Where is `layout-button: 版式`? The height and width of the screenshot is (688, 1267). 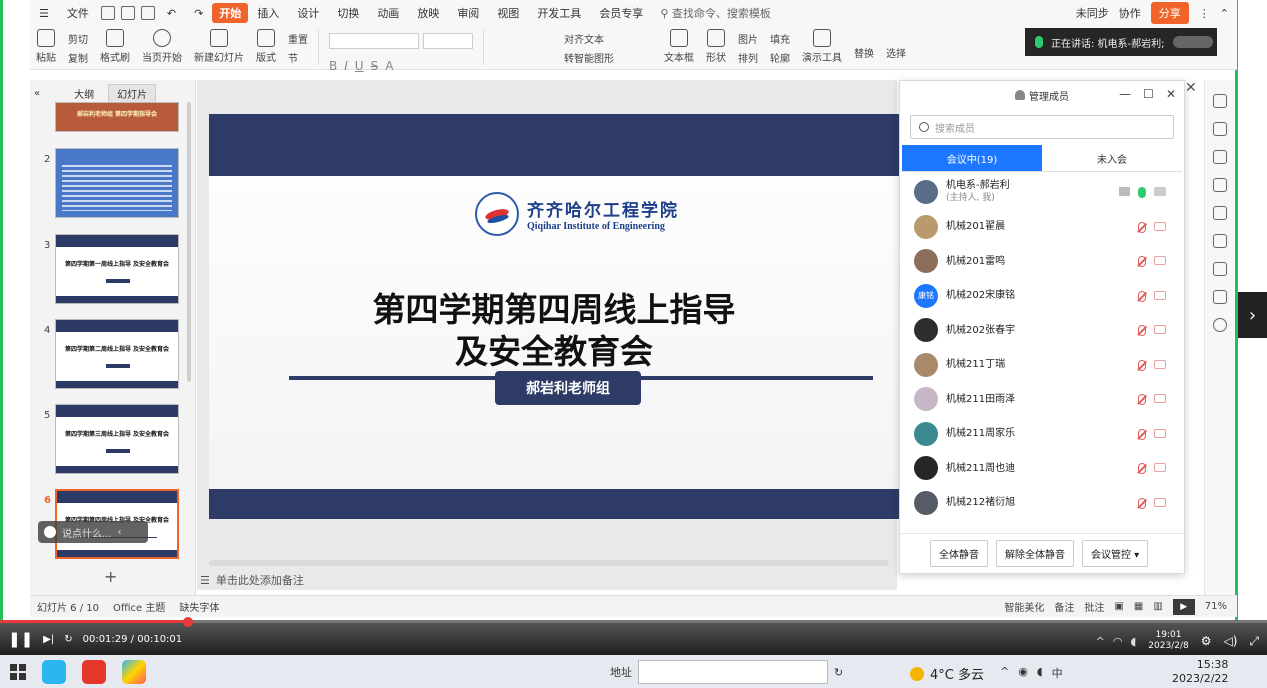 layout-button: 版式 is located at coordinates (266, 46).